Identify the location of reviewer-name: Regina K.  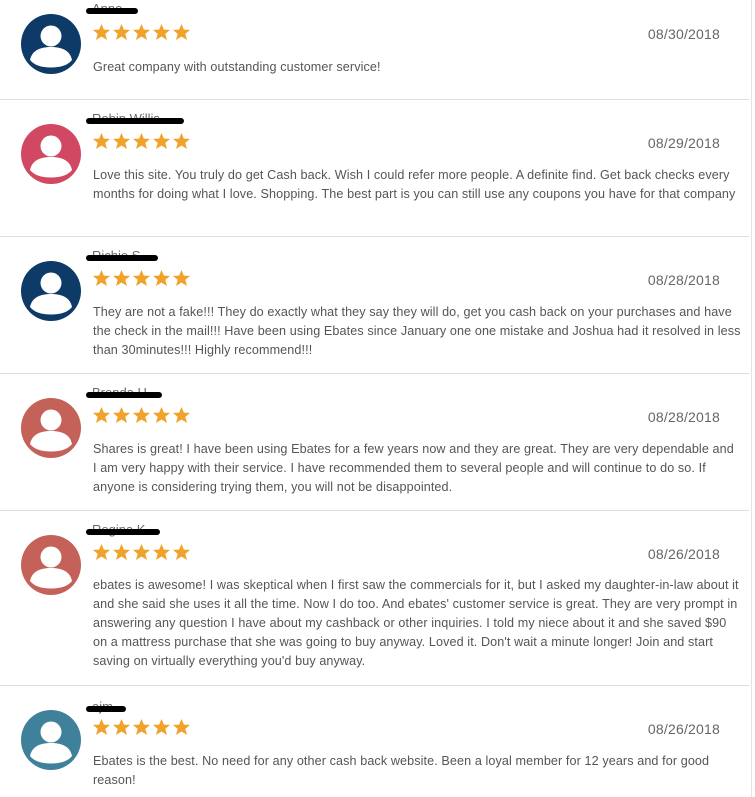
(131, 531).